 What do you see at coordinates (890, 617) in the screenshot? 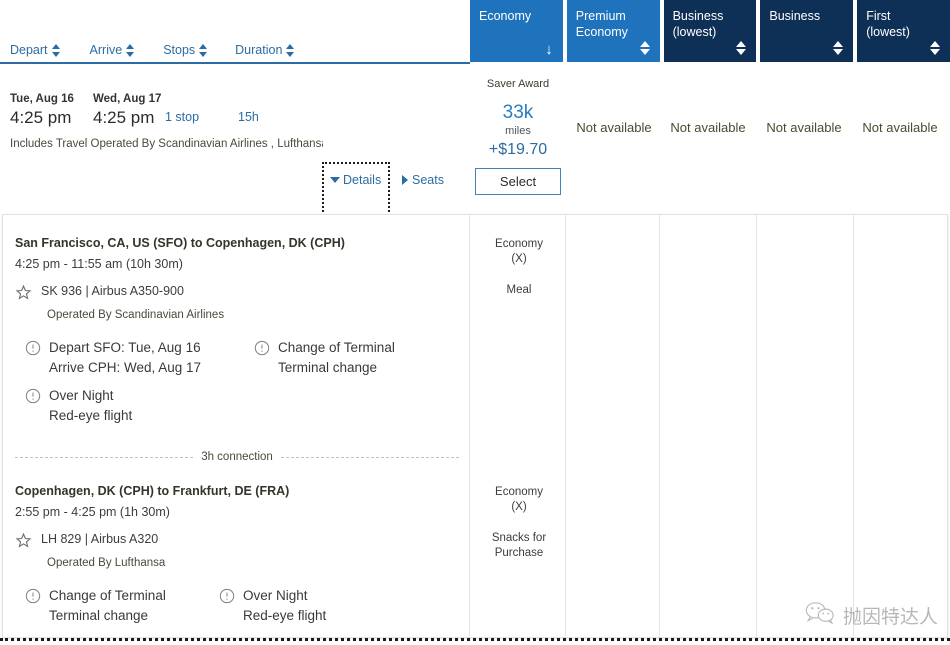
I see `watermark-text: 抛因特达人` at bounding box center [890, 617].